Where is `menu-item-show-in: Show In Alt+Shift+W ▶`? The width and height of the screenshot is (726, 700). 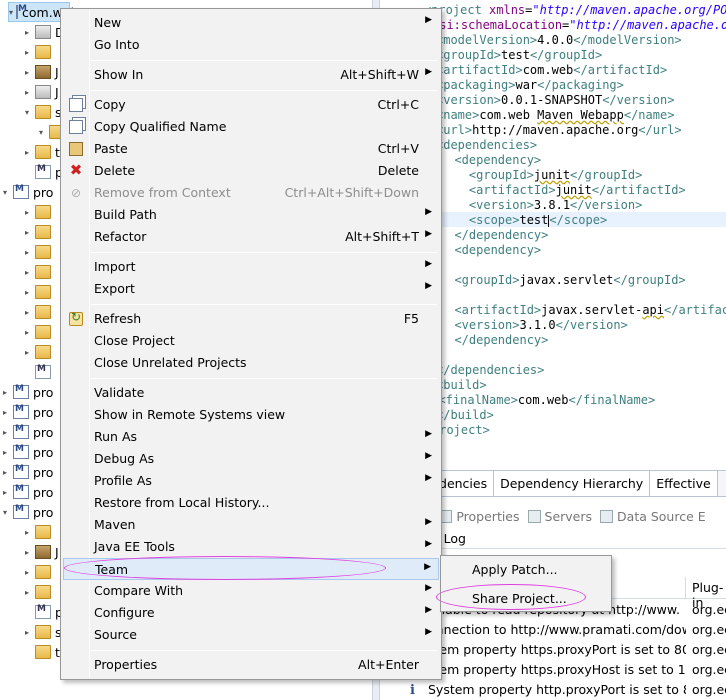
menu-item-show-in: Show In Alt+Shift+W ▶ is located at coordinates (251, 75).